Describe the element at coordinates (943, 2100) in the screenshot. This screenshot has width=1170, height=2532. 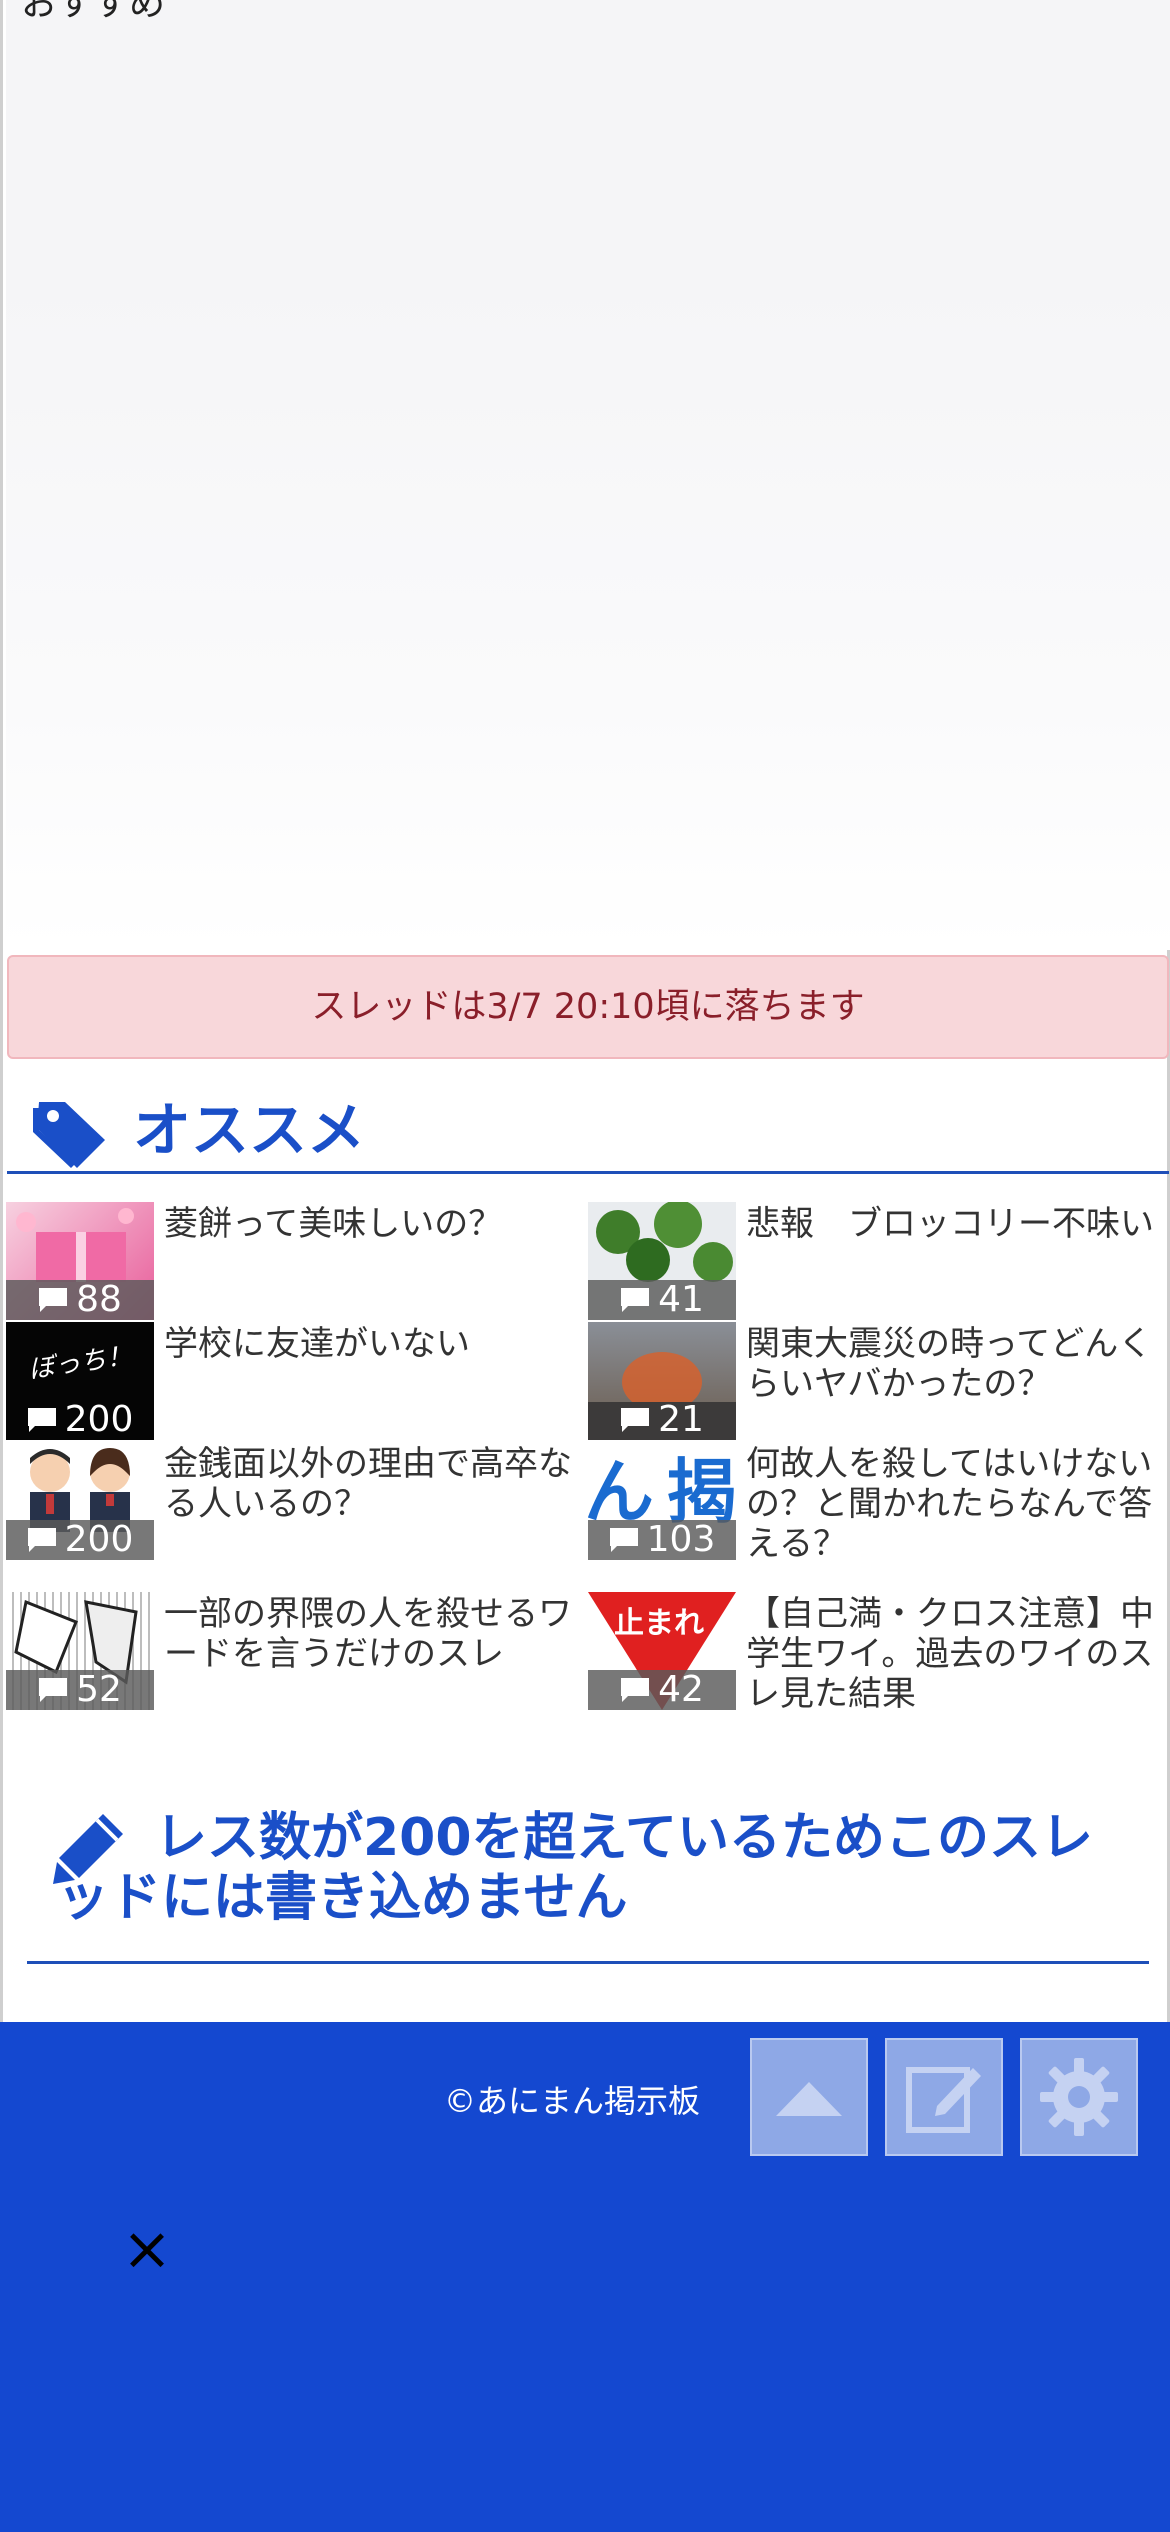
I see `edit-icon` at that location.